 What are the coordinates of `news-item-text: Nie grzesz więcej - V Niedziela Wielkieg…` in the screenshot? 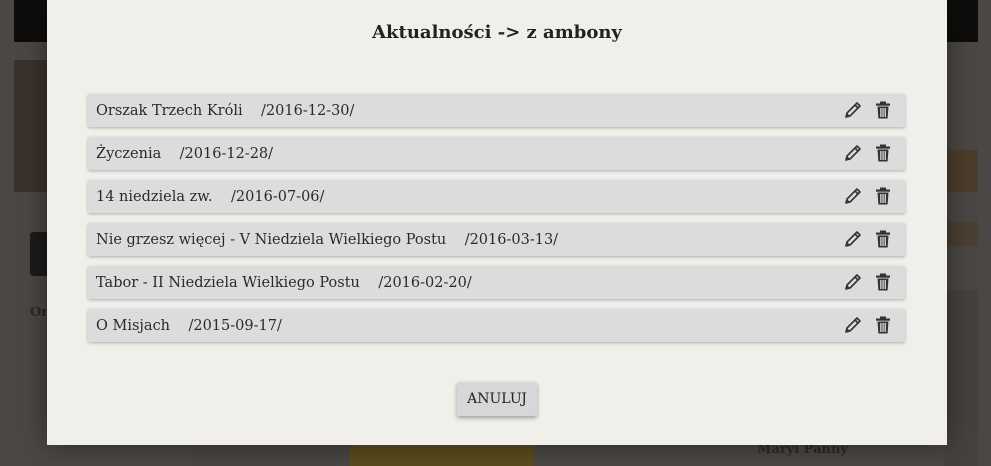 It's located at (327, 240).